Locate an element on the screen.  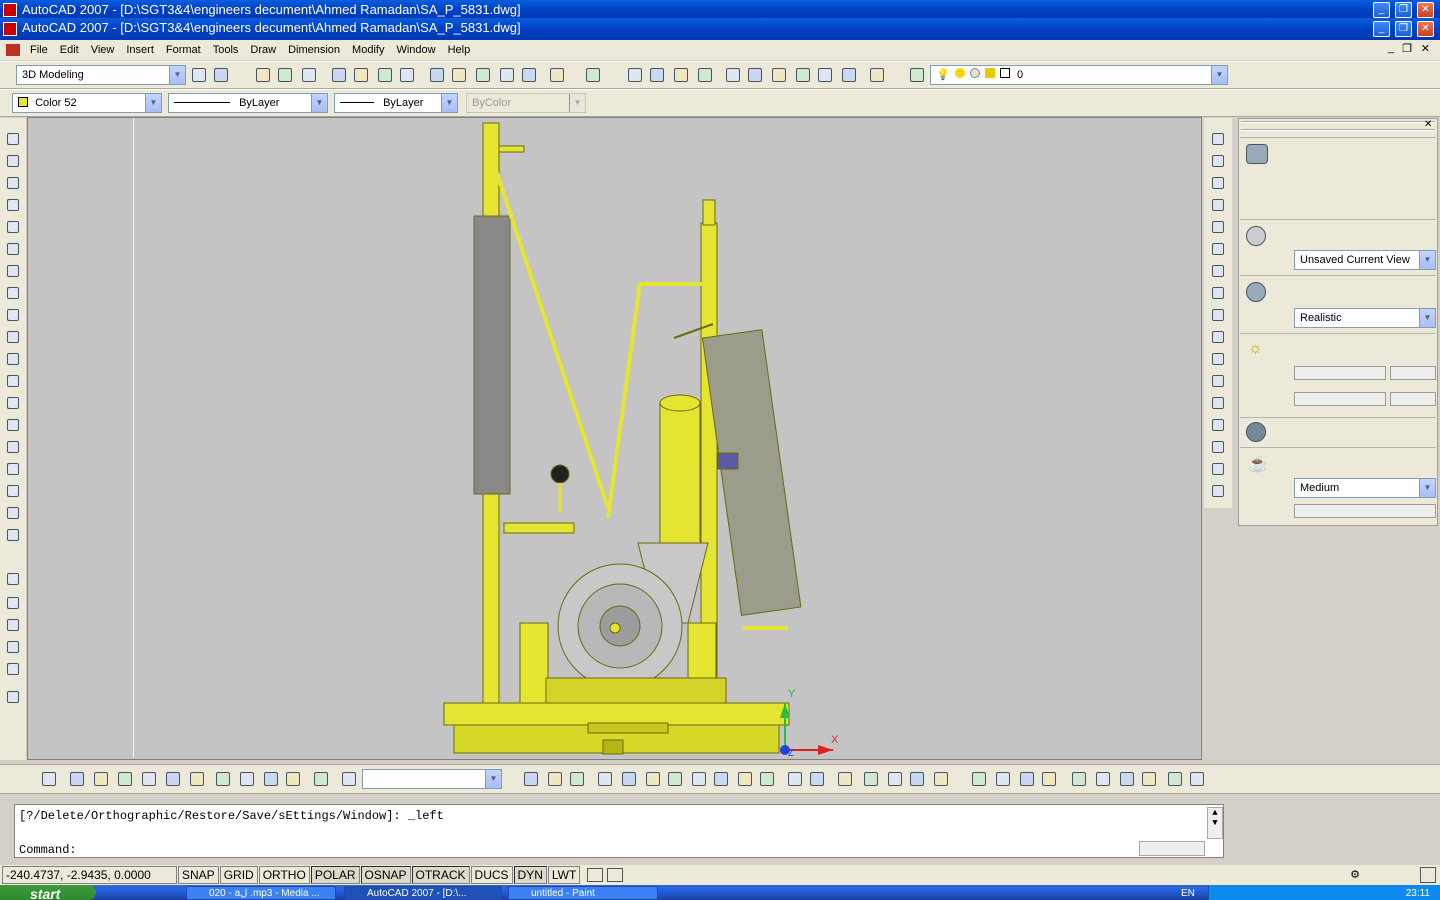
status-toggle-ortho: ORTHO is located at coordinates (284, 875).